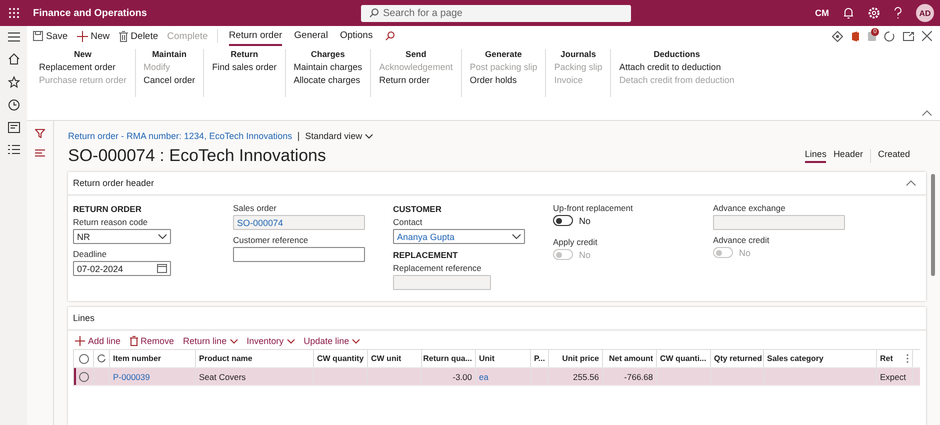 The image size is (940, 425). I want to click on field-label: Apply credit, so click(575, 242).